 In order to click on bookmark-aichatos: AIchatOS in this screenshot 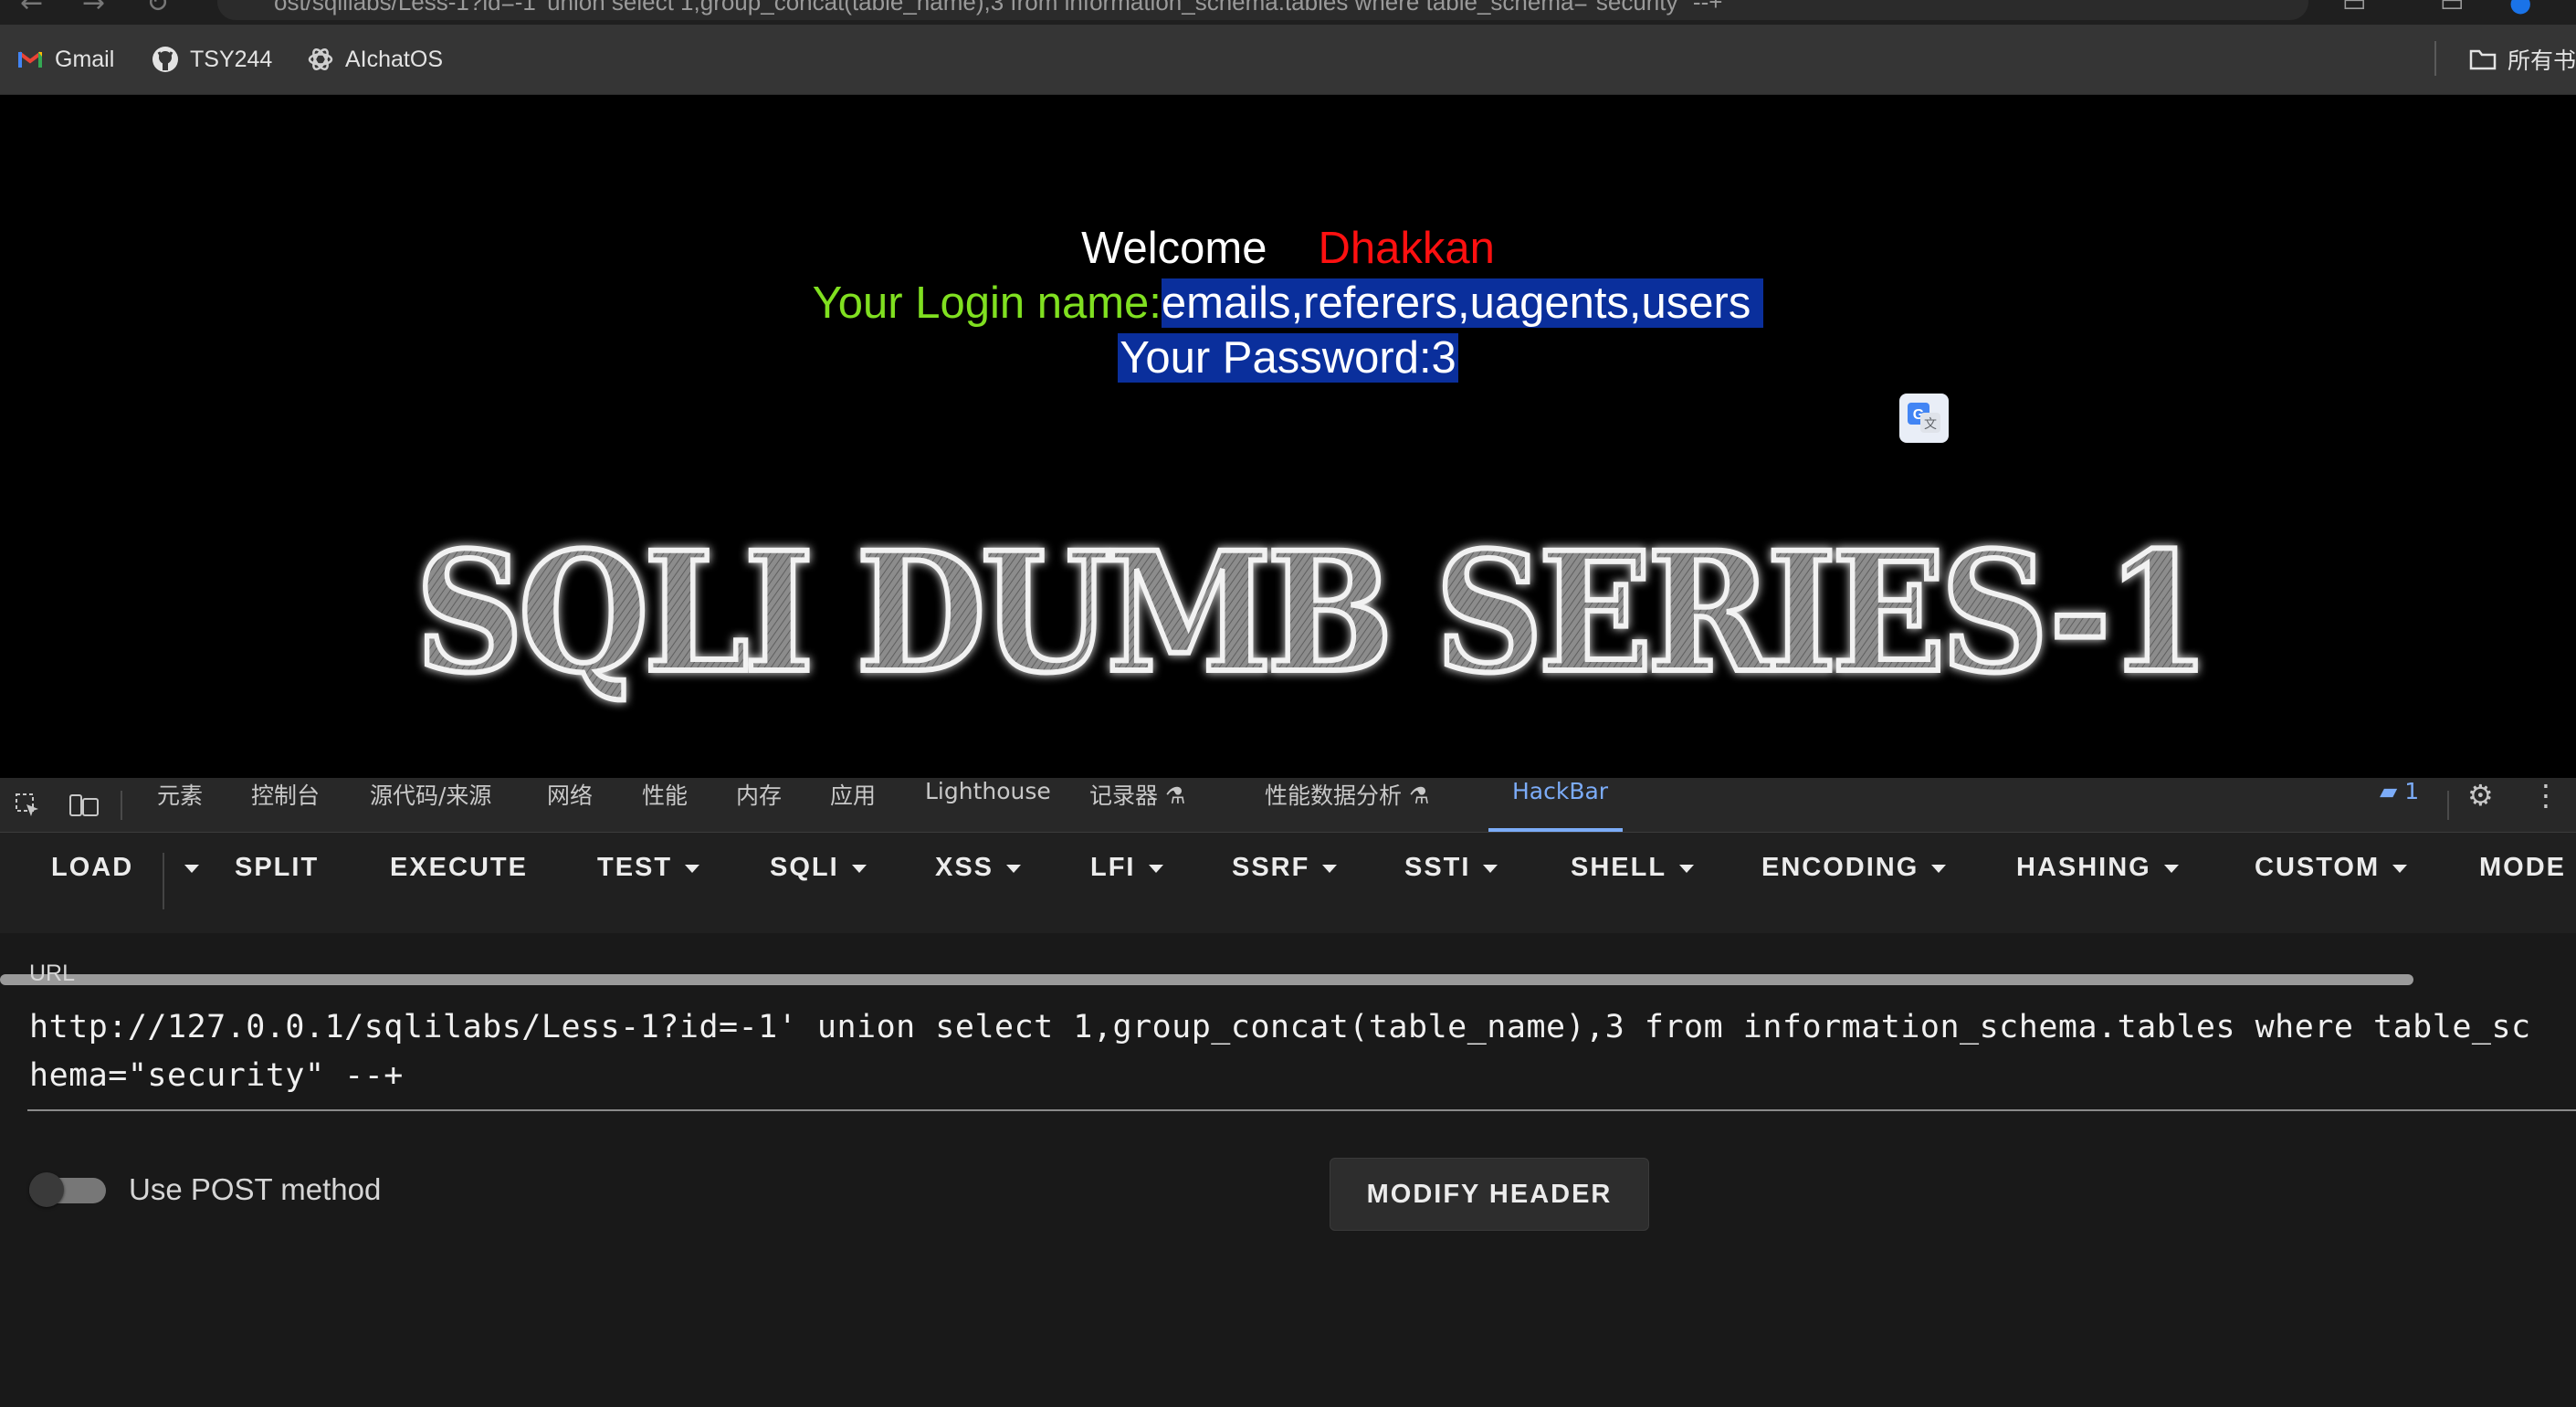, I will do `click(375, 59)`.